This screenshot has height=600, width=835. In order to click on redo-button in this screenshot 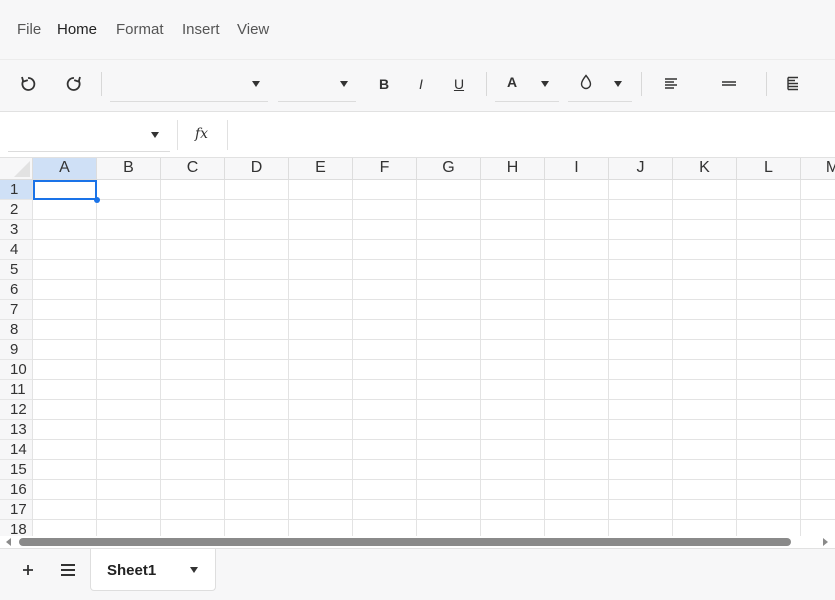, I will do `click(74, 84)`.